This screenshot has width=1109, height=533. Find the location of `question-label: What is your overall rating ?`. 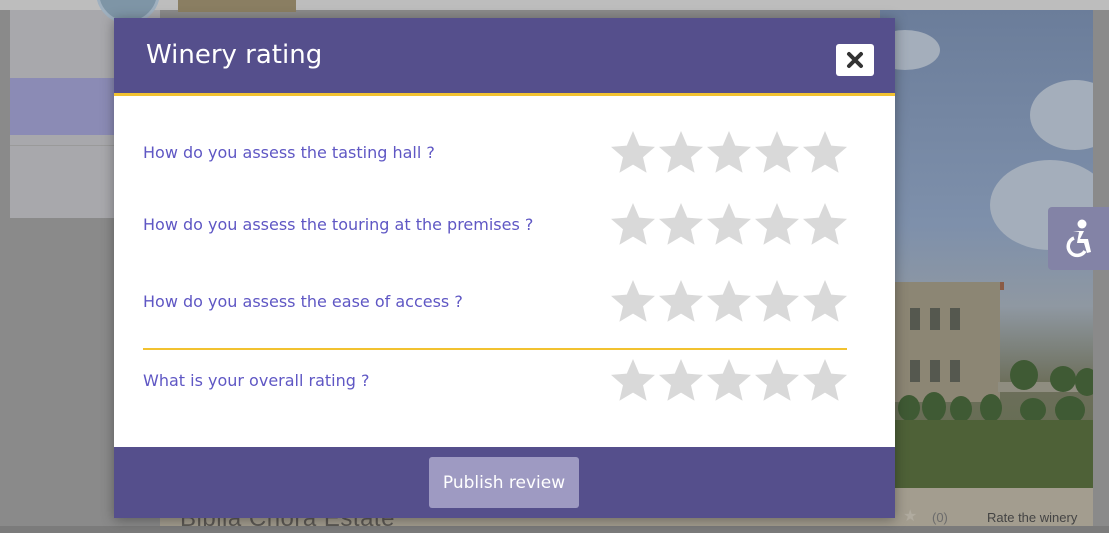

question-label: What is your overall rating ? is located at coordinates (256, 380).